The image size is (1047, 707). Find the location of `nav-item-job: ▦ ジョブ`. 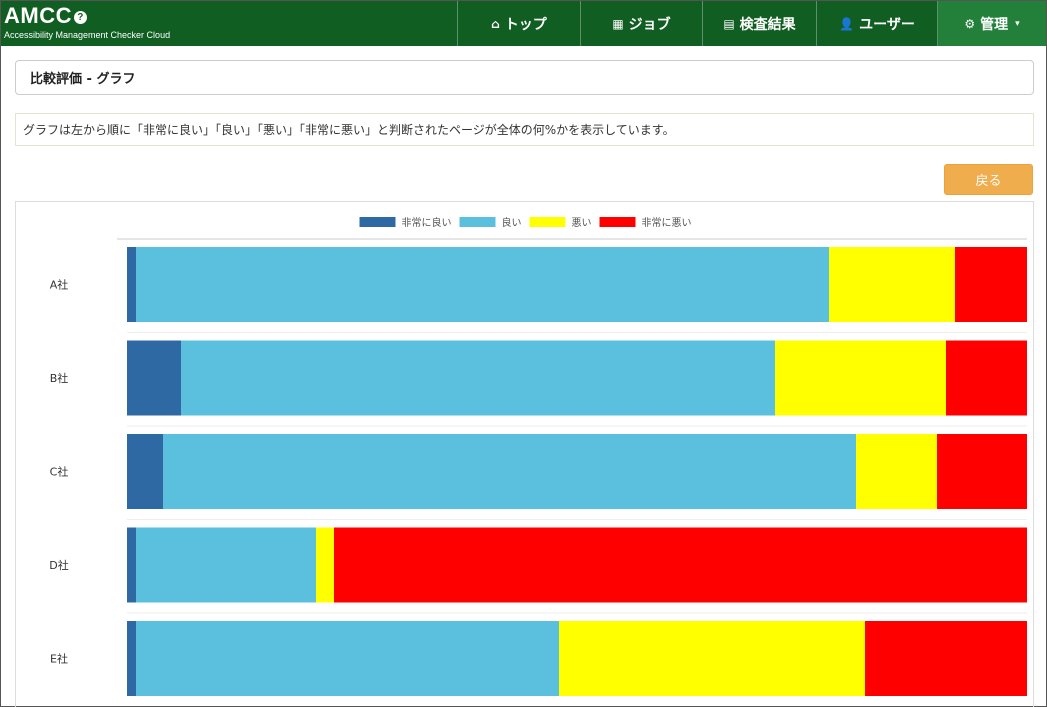

nav-item-job: ▦ ジョブ is located at coordinates (641, 23).